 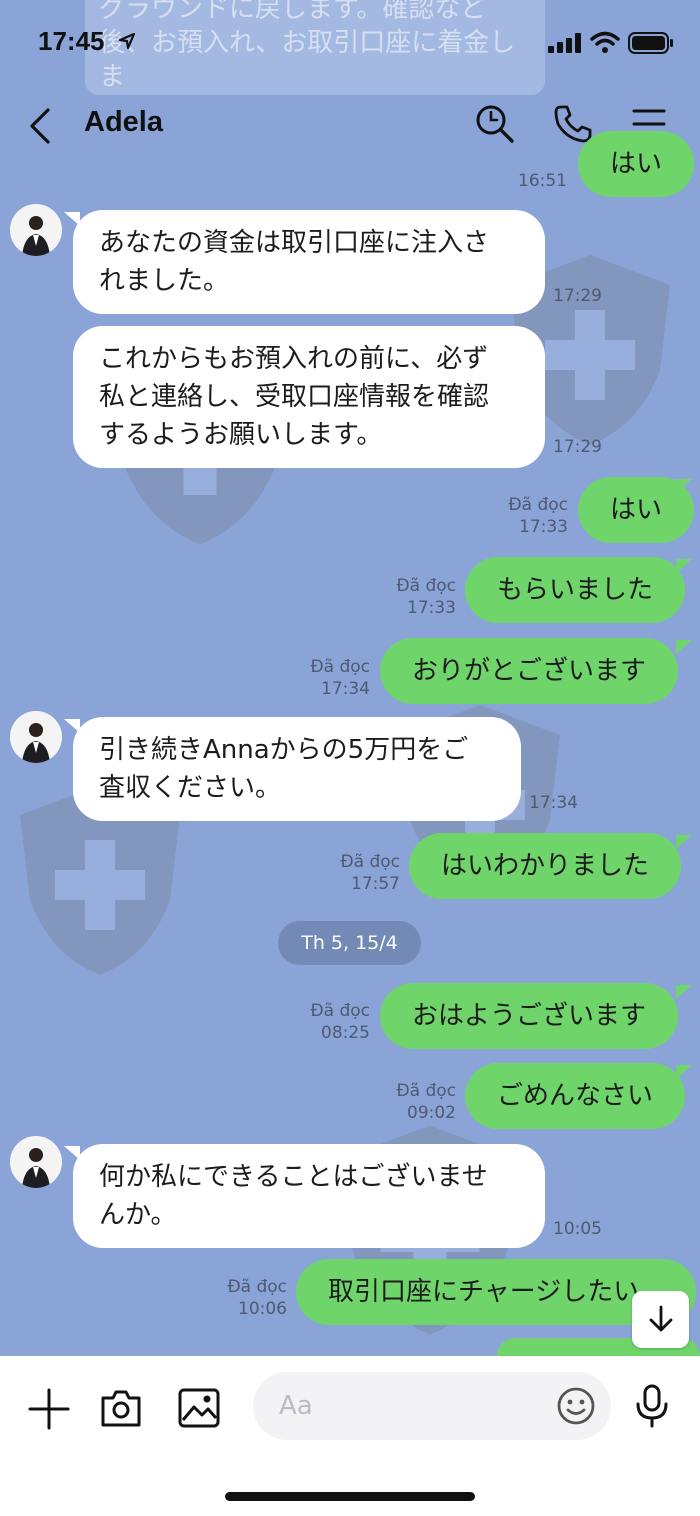 What do you see at coordinates (350, 40) in the screenshot?
I see `status-bar: 17:45` at bounding box center [350, 40].